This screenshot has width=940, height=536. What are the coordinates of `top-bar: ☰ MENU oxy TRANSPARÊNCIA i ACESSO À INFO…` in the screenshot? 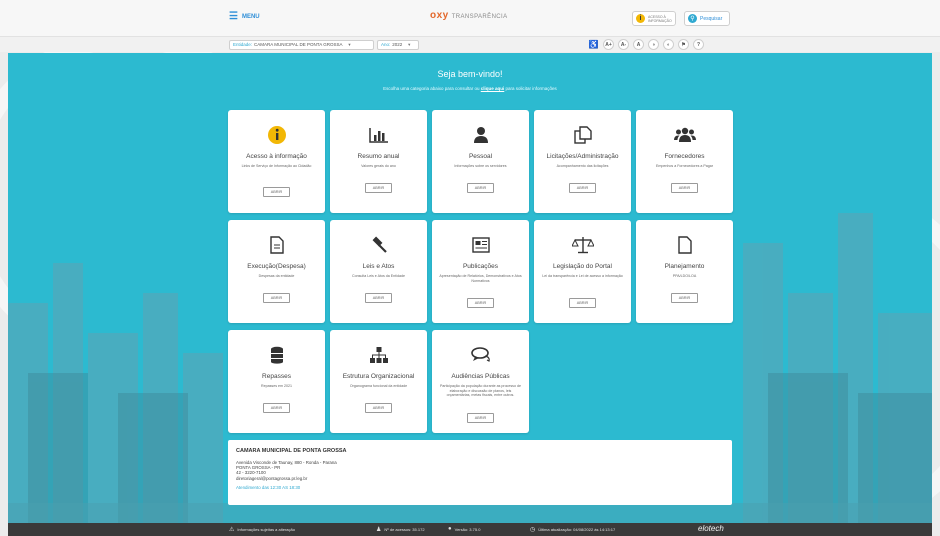 It's located at (470, 18).